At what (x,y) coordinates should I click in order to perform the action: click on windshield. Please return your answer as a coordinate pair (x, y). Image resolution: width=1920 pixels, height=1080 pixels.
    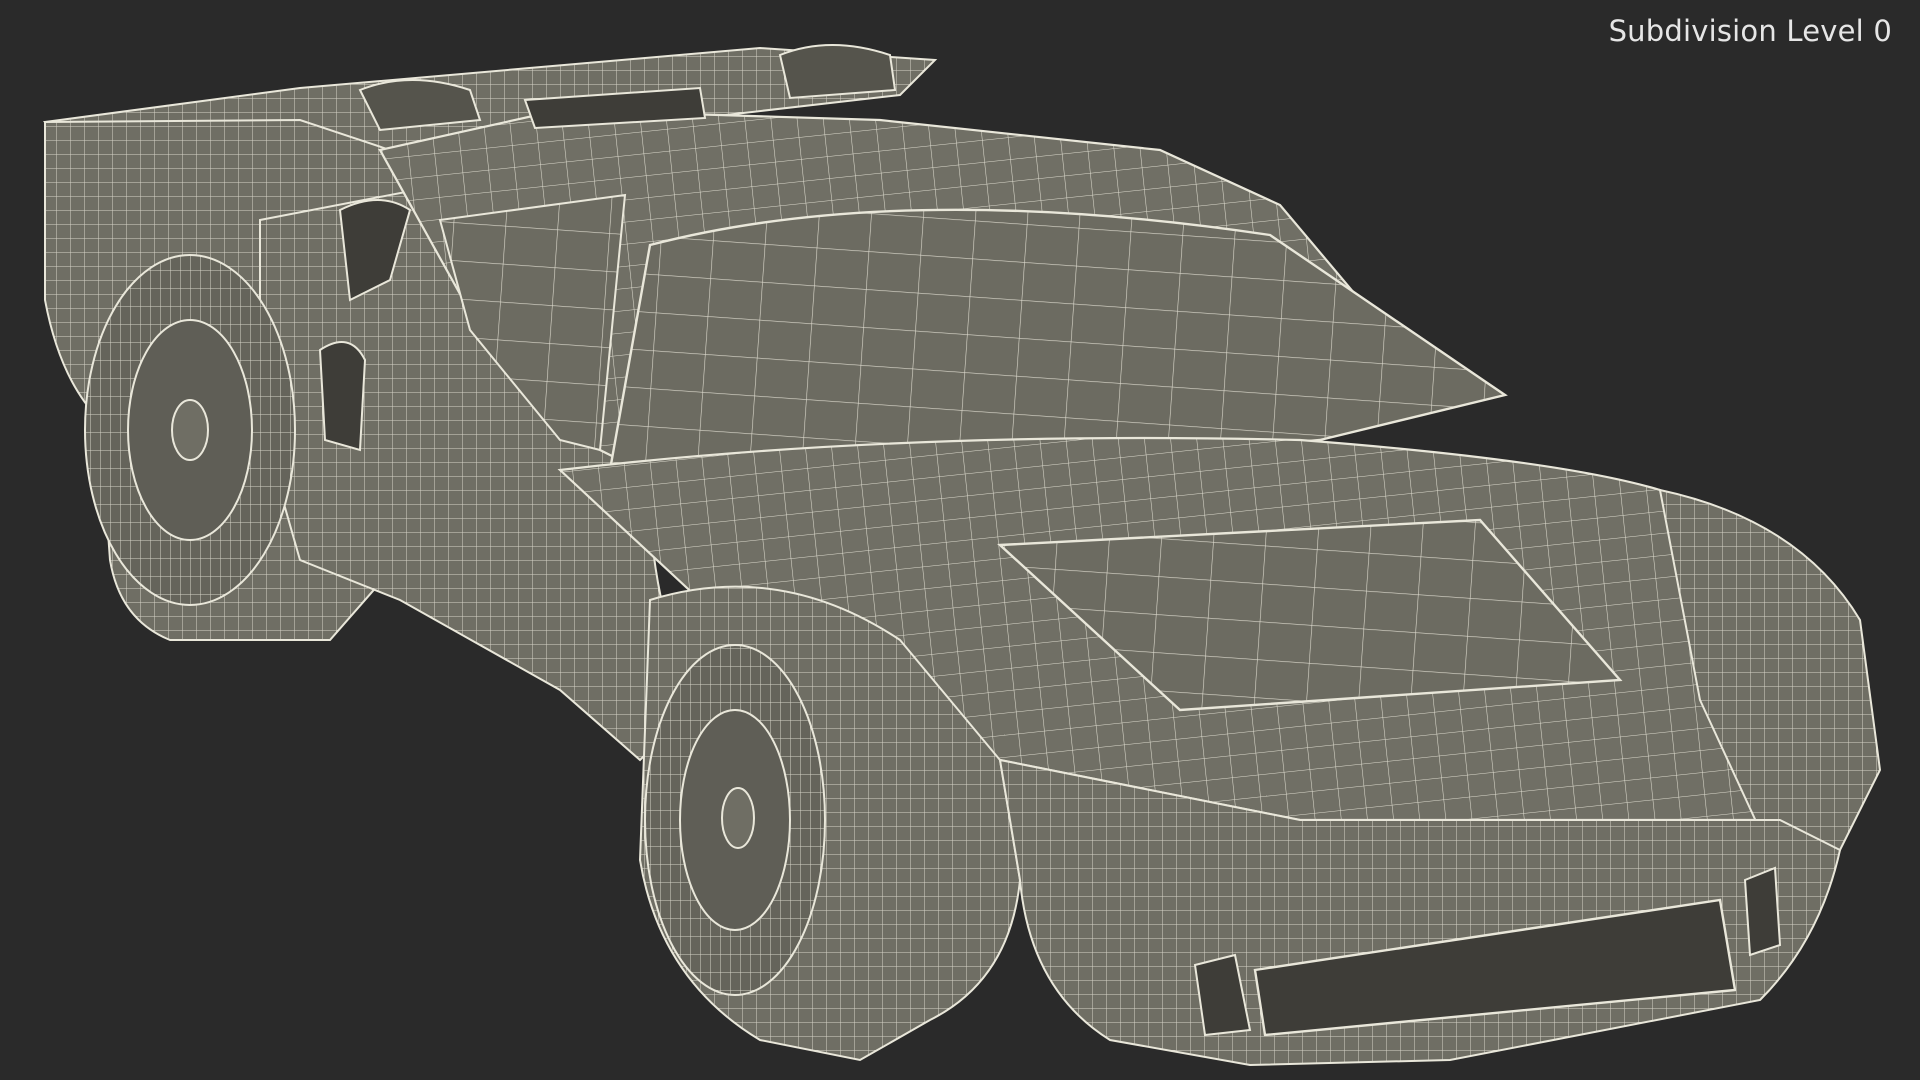
    Looking at the image, I should click on (1058, 340).